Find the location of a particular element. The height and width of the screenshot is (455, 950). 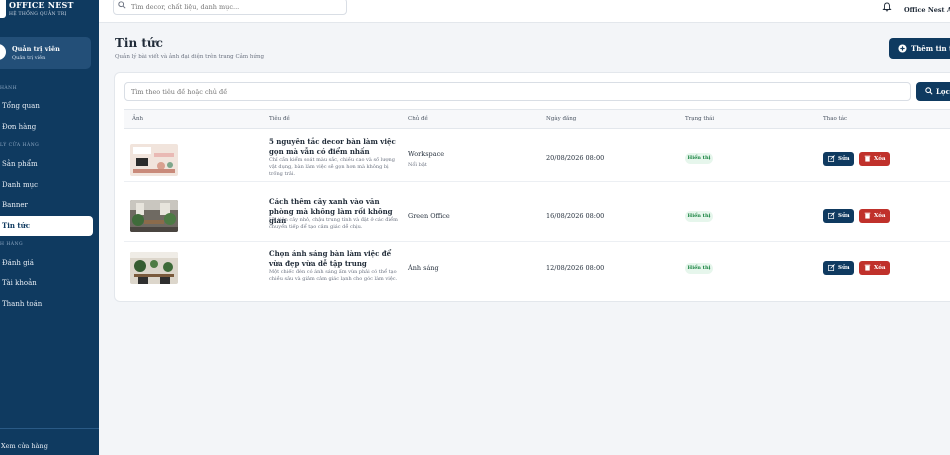

view-store-link: Xem cửa hàng is located at coordinates (24, 446).